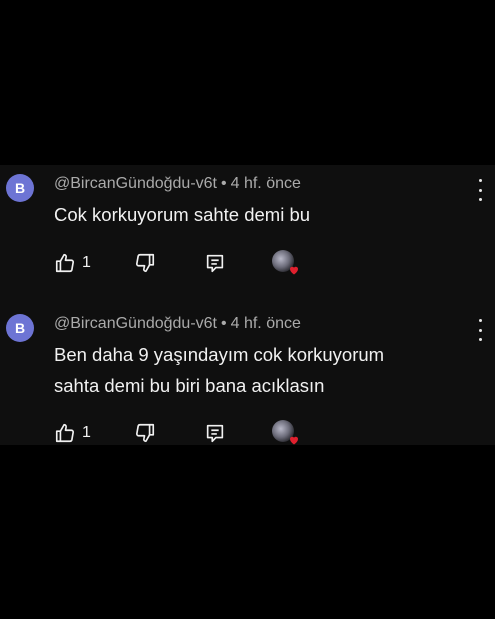 This screenshot has height=619, width=495. What do you see at coordinates (189, 385) in the screenshot?
I see `comment-text-line: sahta demi bu biri bana acıklasın` at bounding box center [189, 385].